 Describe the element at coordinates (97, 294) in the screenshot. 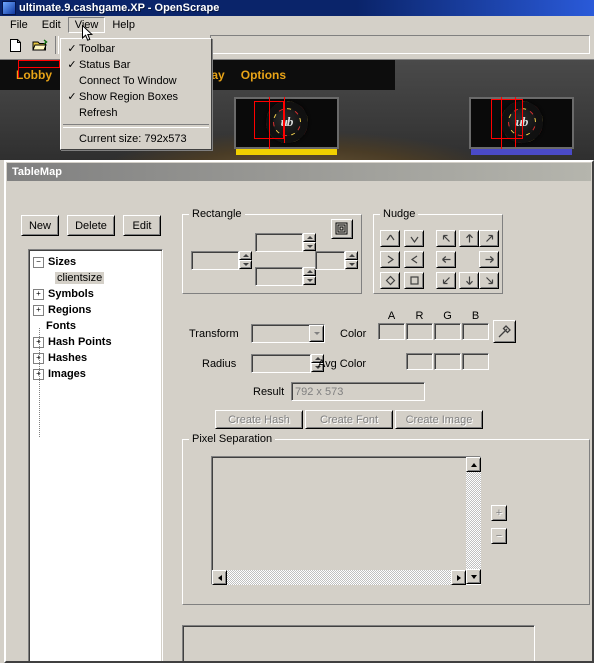

I see `tree-node-symbols: + Symbols` at that location.